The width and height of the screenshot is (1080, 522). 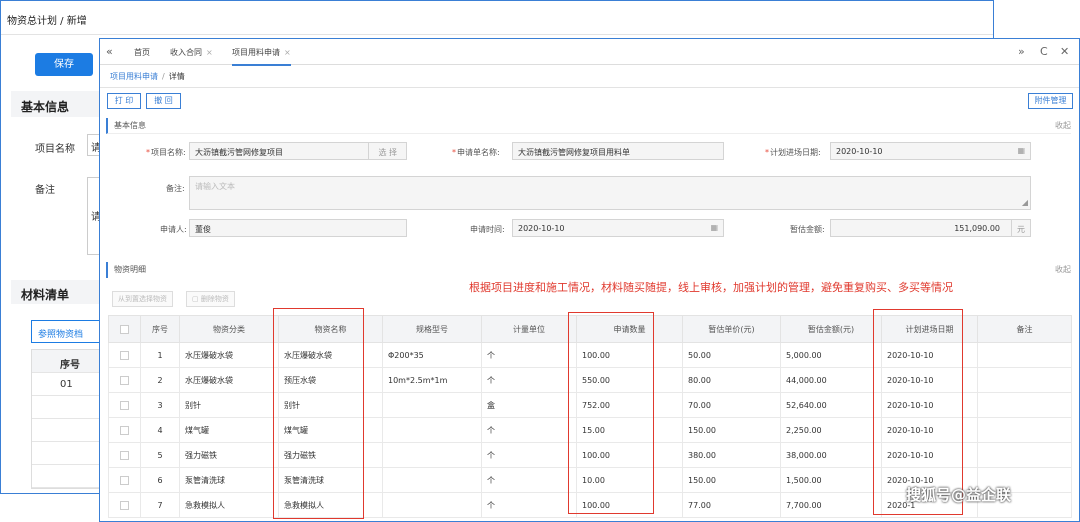 What do you see at coordinates (210, 299) in the screenshot?
I see `delete-material-button: ▢ 删除物资` at bounding box center [210, 299].